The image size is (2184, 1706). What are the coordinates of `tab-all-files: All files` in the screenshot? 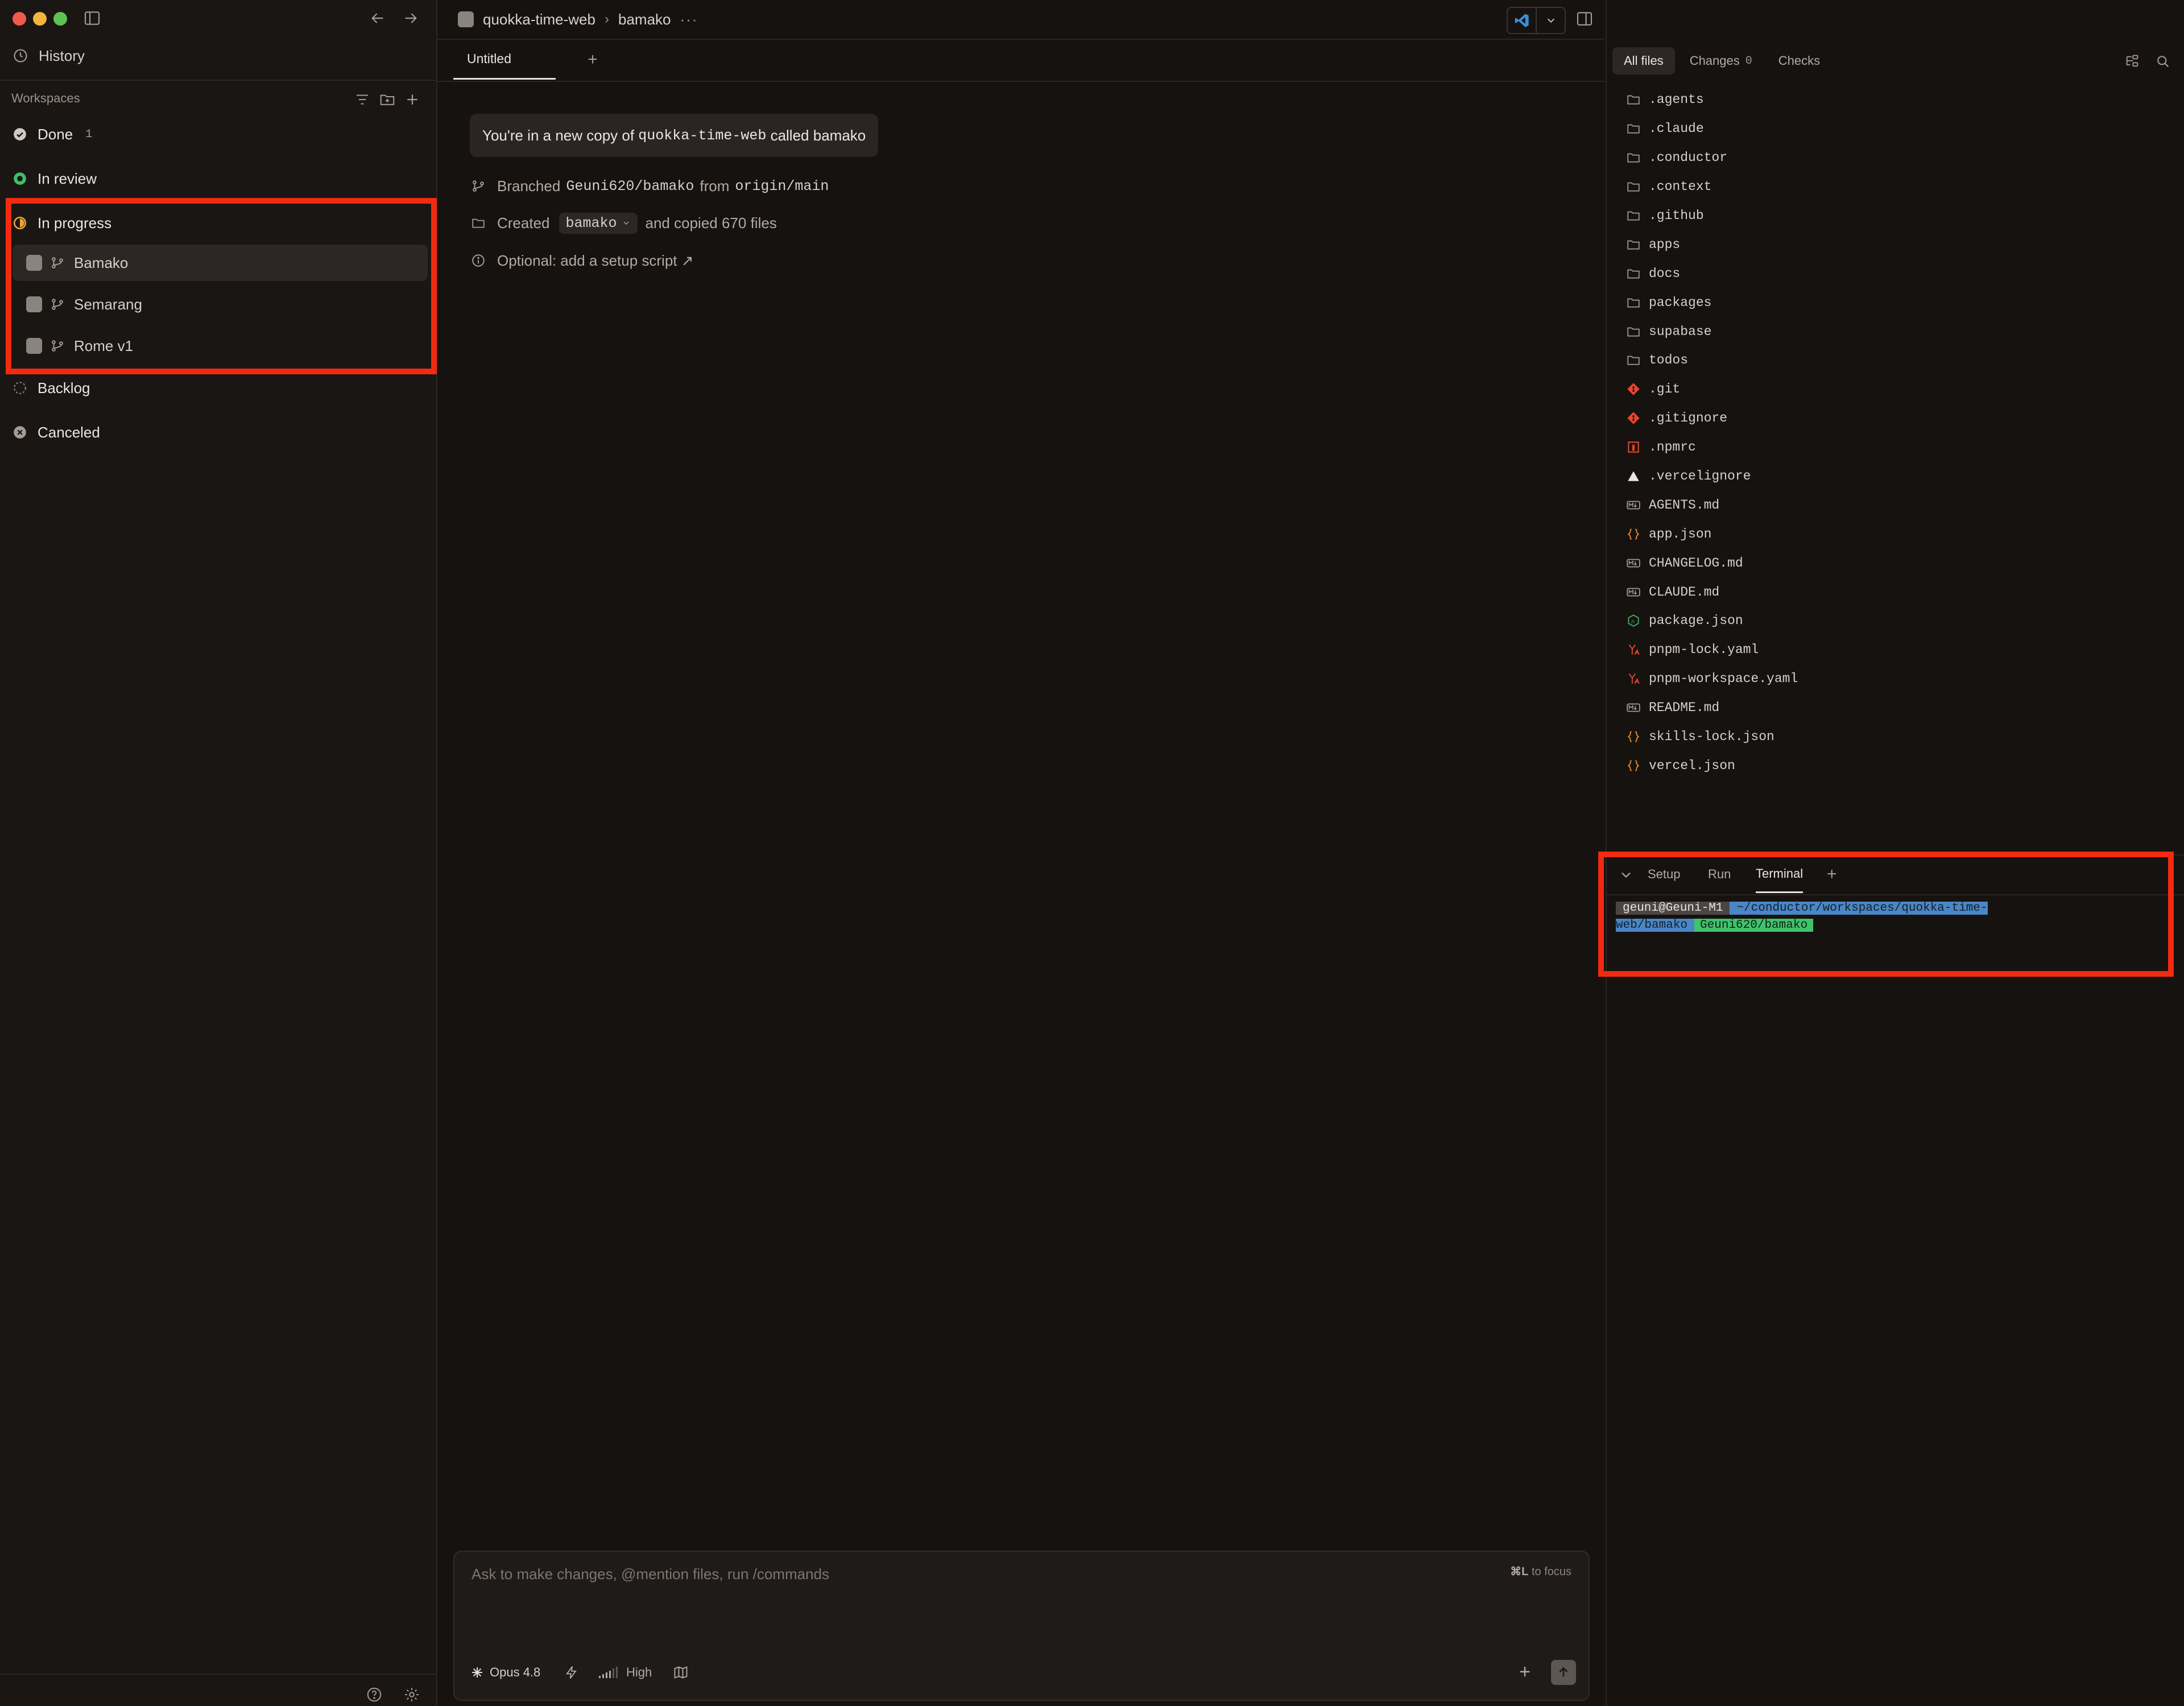 It's located at (1643, 61).